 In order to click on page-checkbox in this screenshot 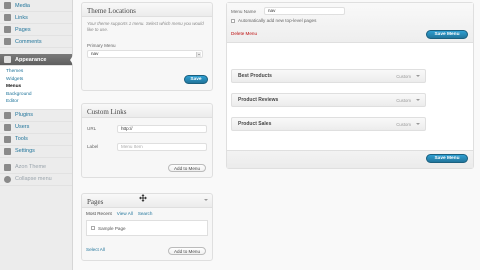, I will do `click(93, 228)`.